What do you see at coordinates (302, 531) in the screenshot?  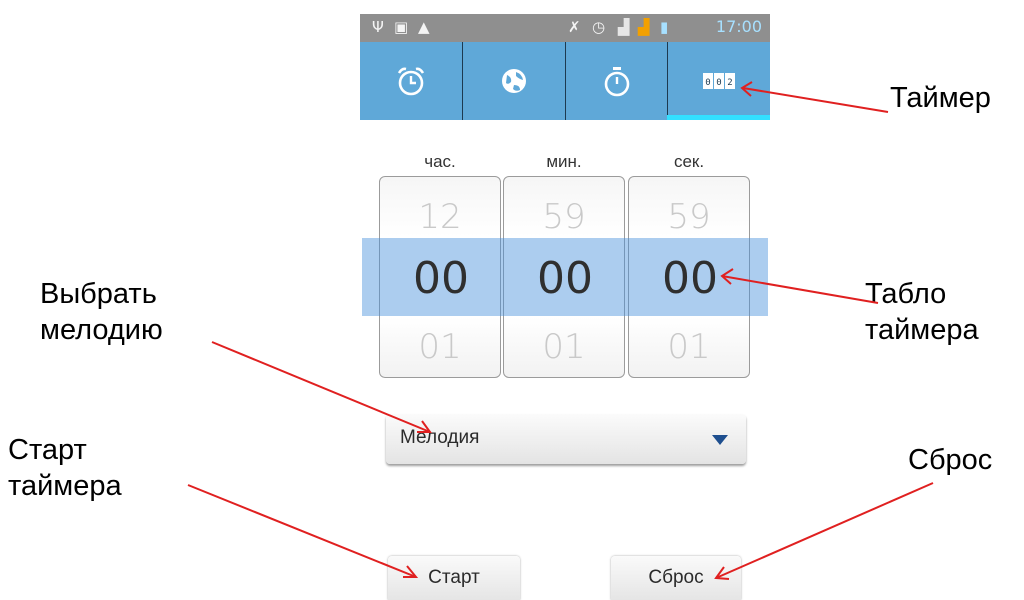 I see `arrow-start-timer` at bounding box center [302, 531].